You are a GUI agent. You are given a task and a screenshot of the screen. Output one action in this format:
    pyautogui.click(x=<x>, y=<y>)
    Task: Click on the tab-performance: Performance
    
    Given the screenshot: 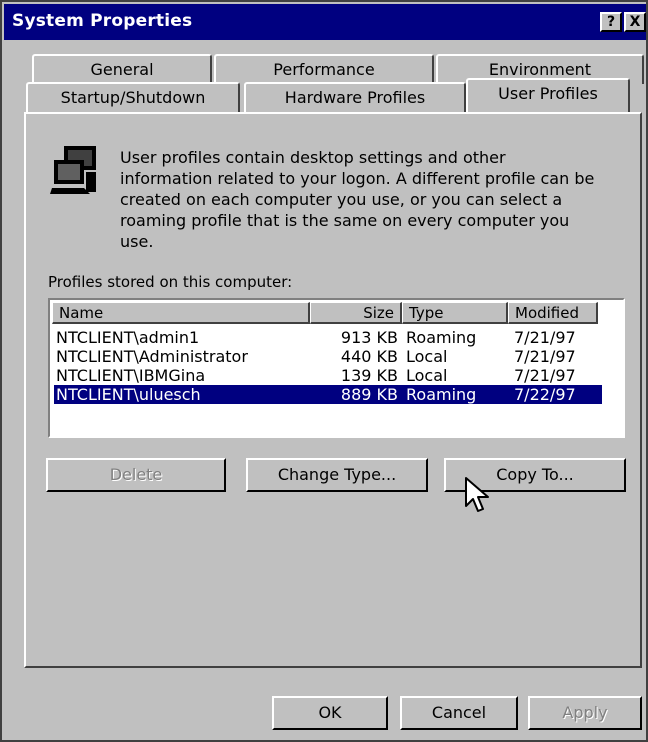 What is the action you would take?
    pyautogui.click(x=324, y=69)
    